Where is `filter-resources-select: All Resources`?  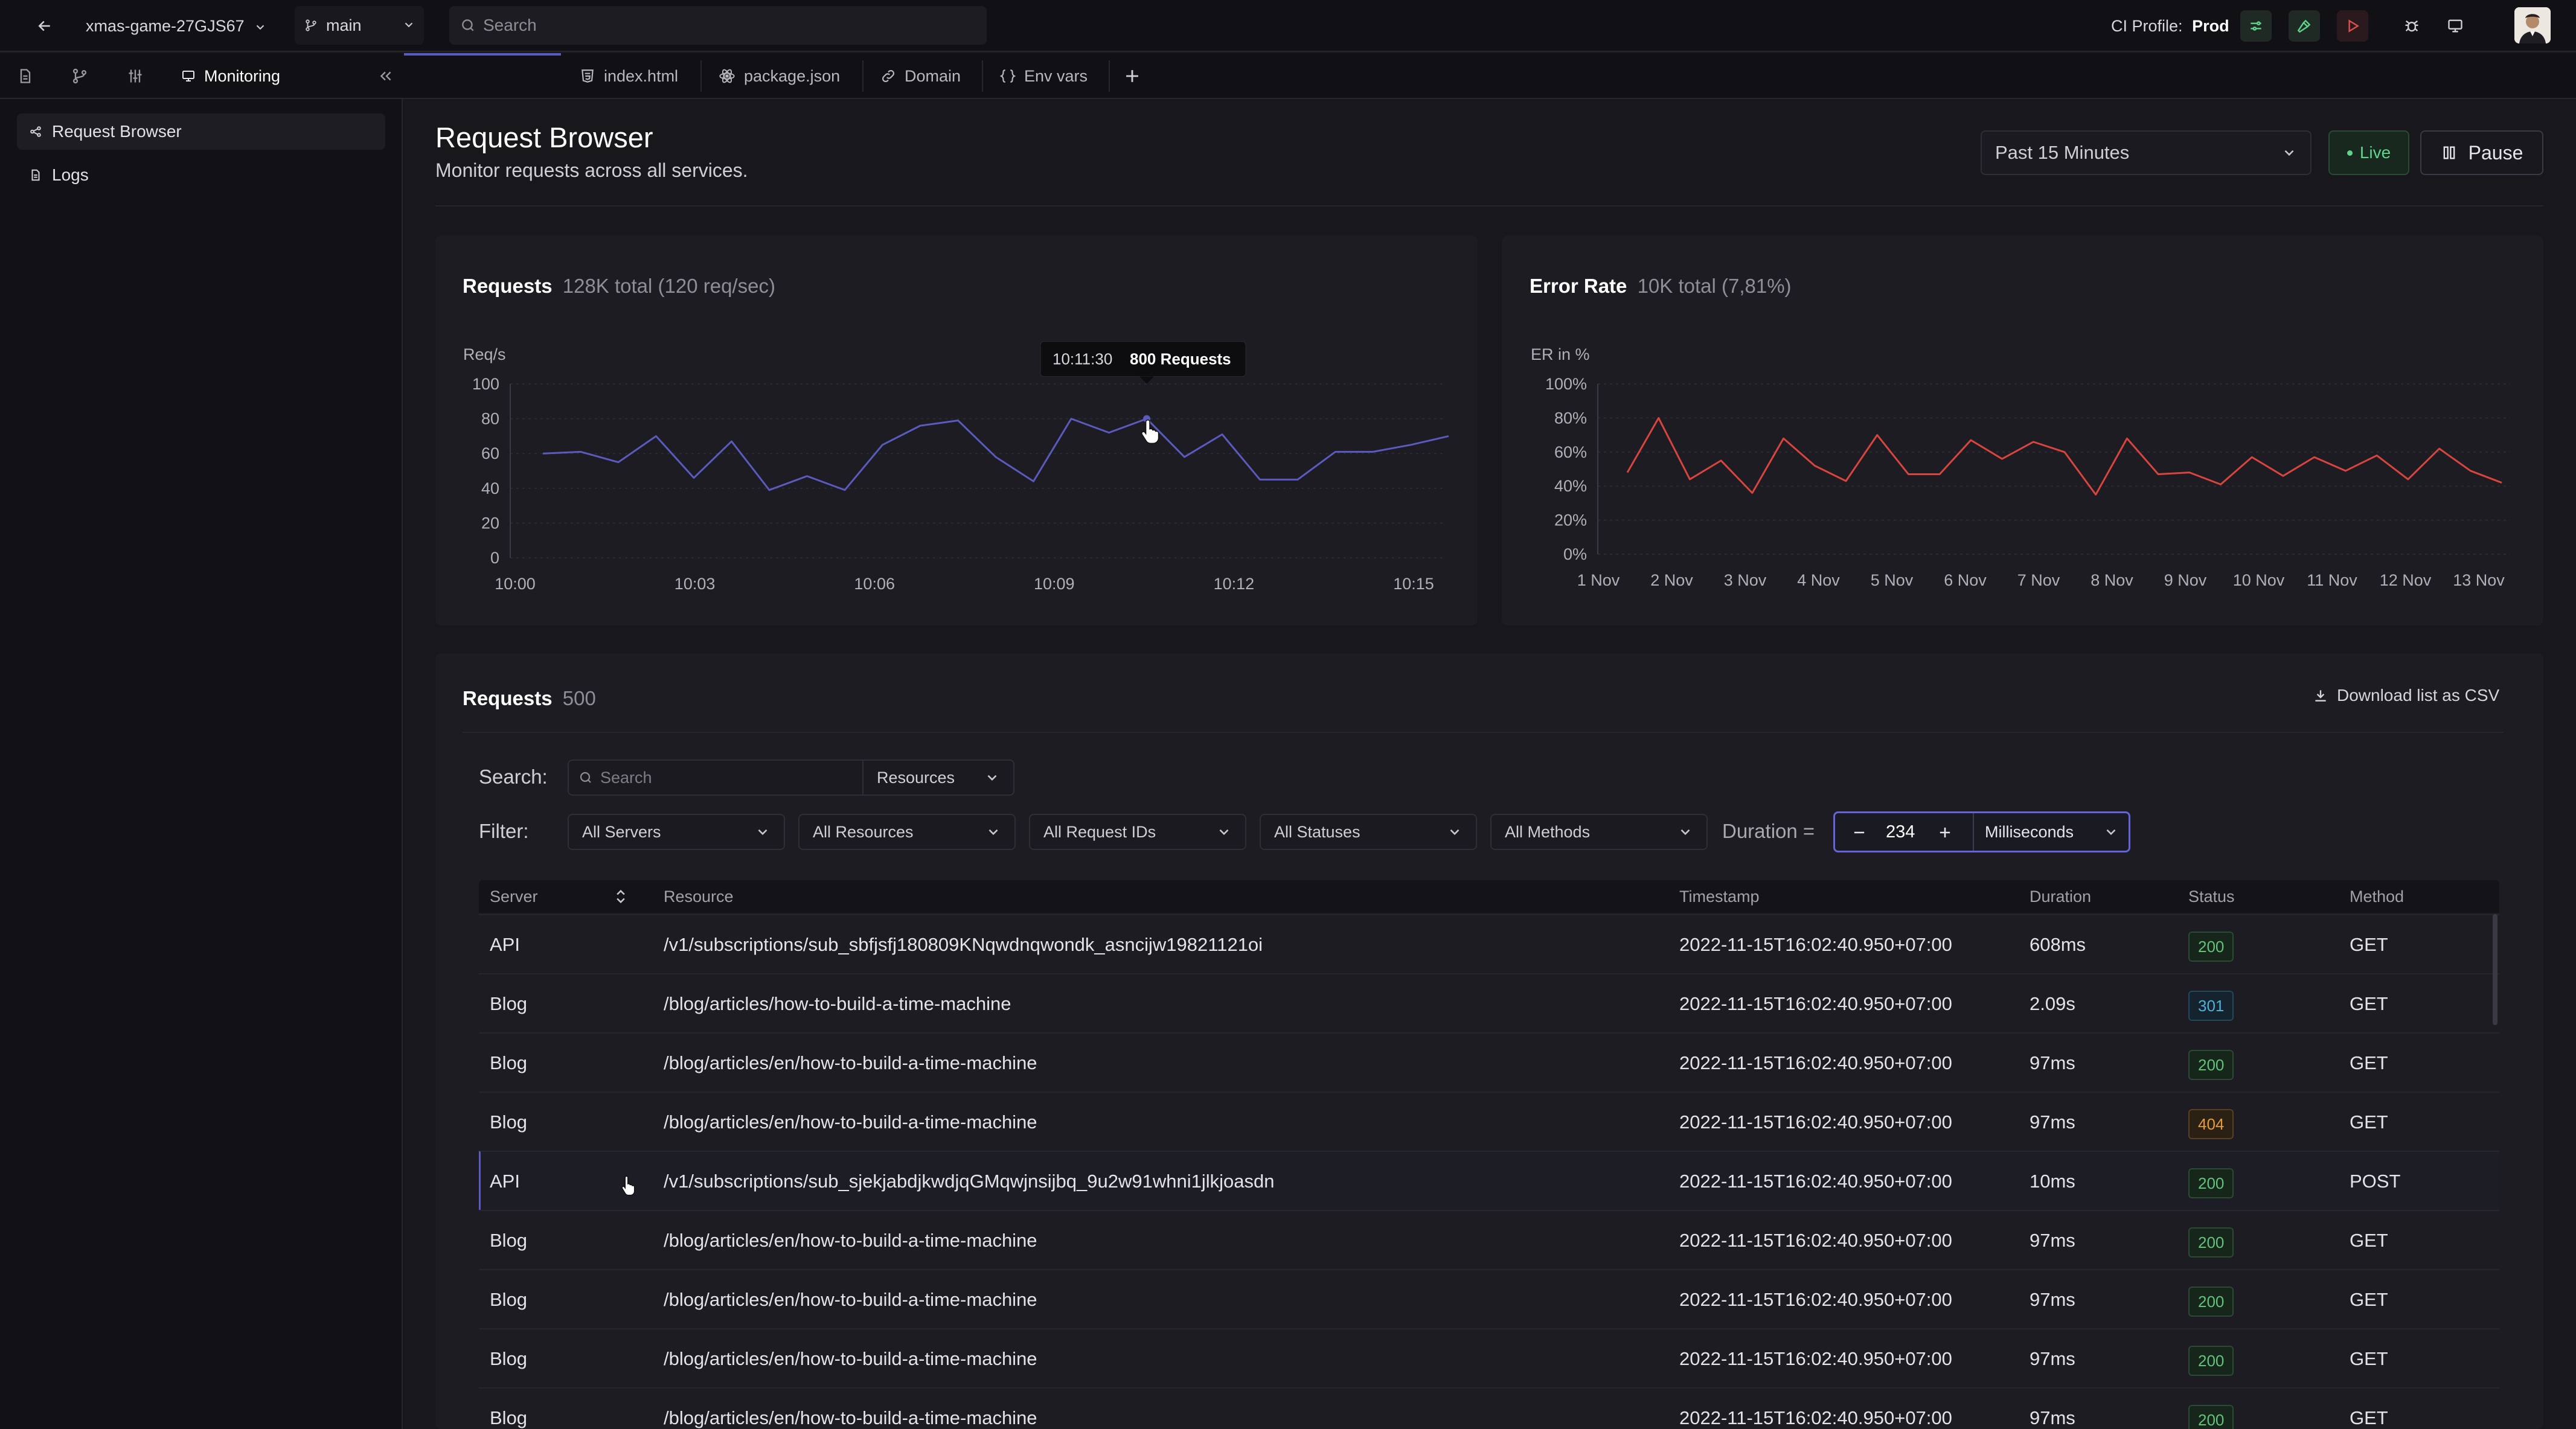 filter-resources-select: All Resources is located at coordinates (907, 832).